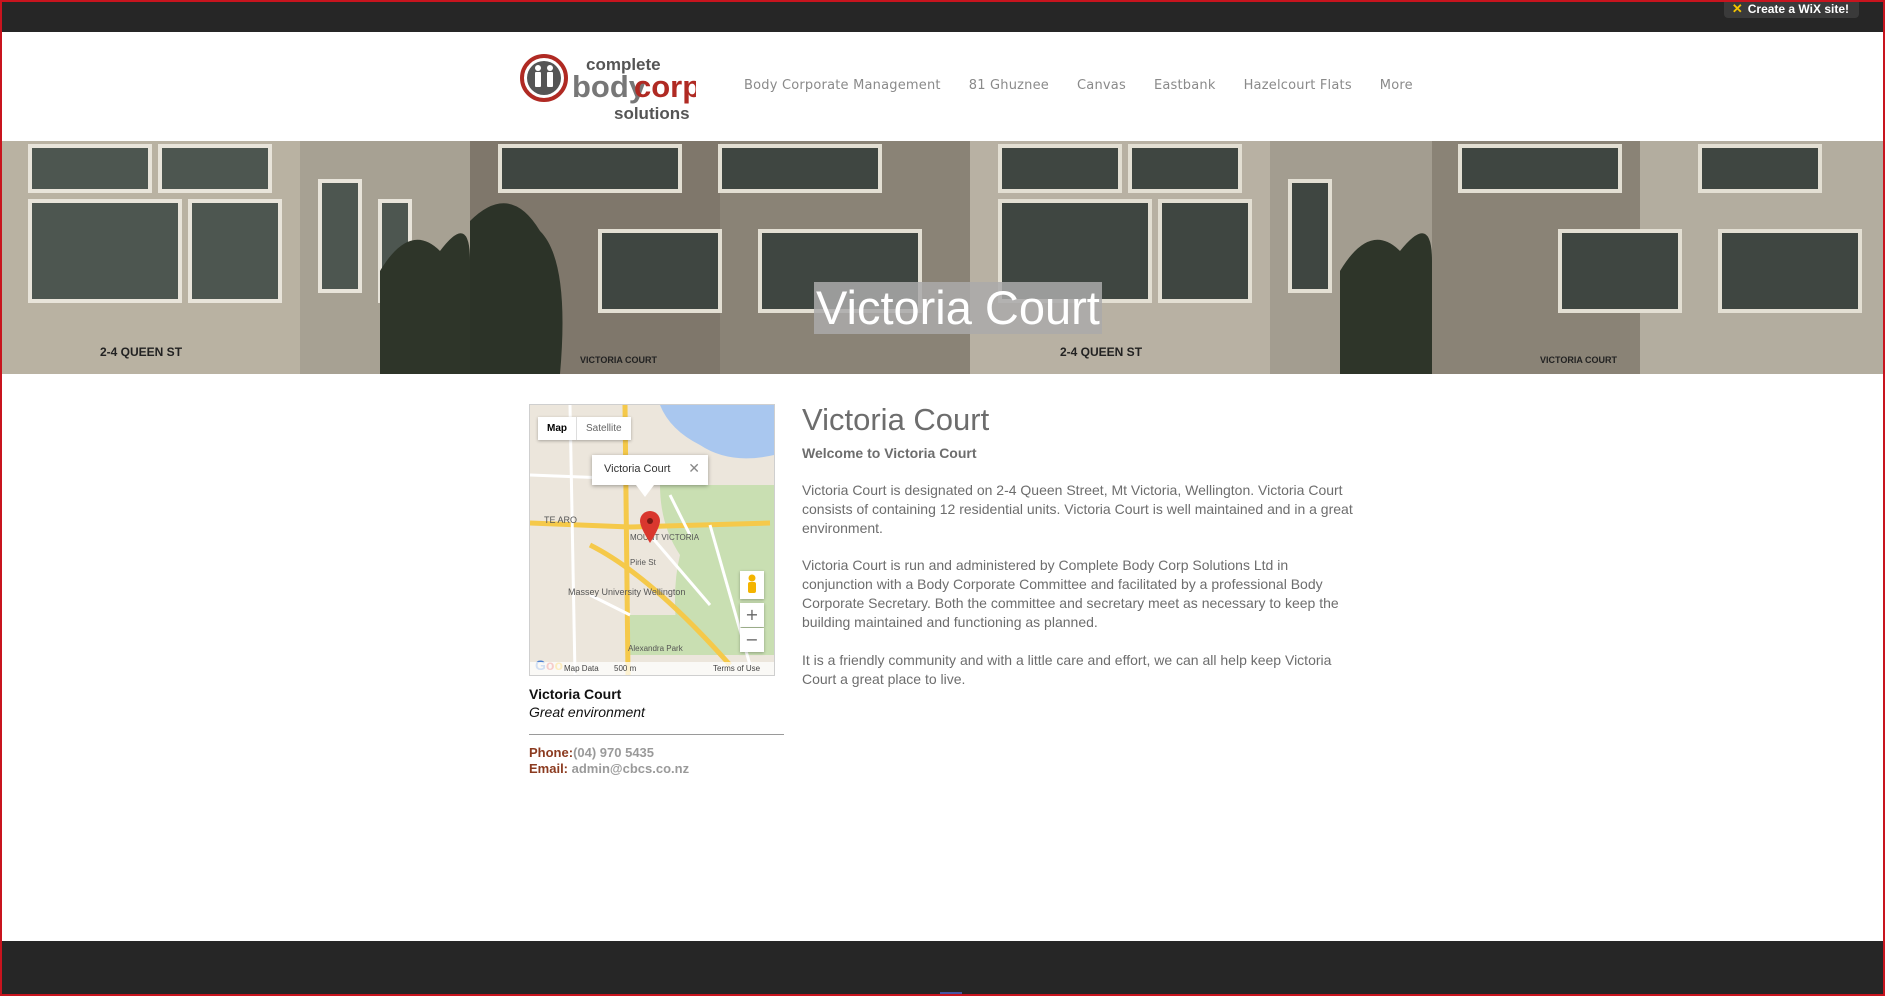 This screenshot has height=996, width=1885. Describe the element at coordinates (652, 668) in the screenshot. I see `map-footer: Map Data 500 m Terms of Use` at that location.